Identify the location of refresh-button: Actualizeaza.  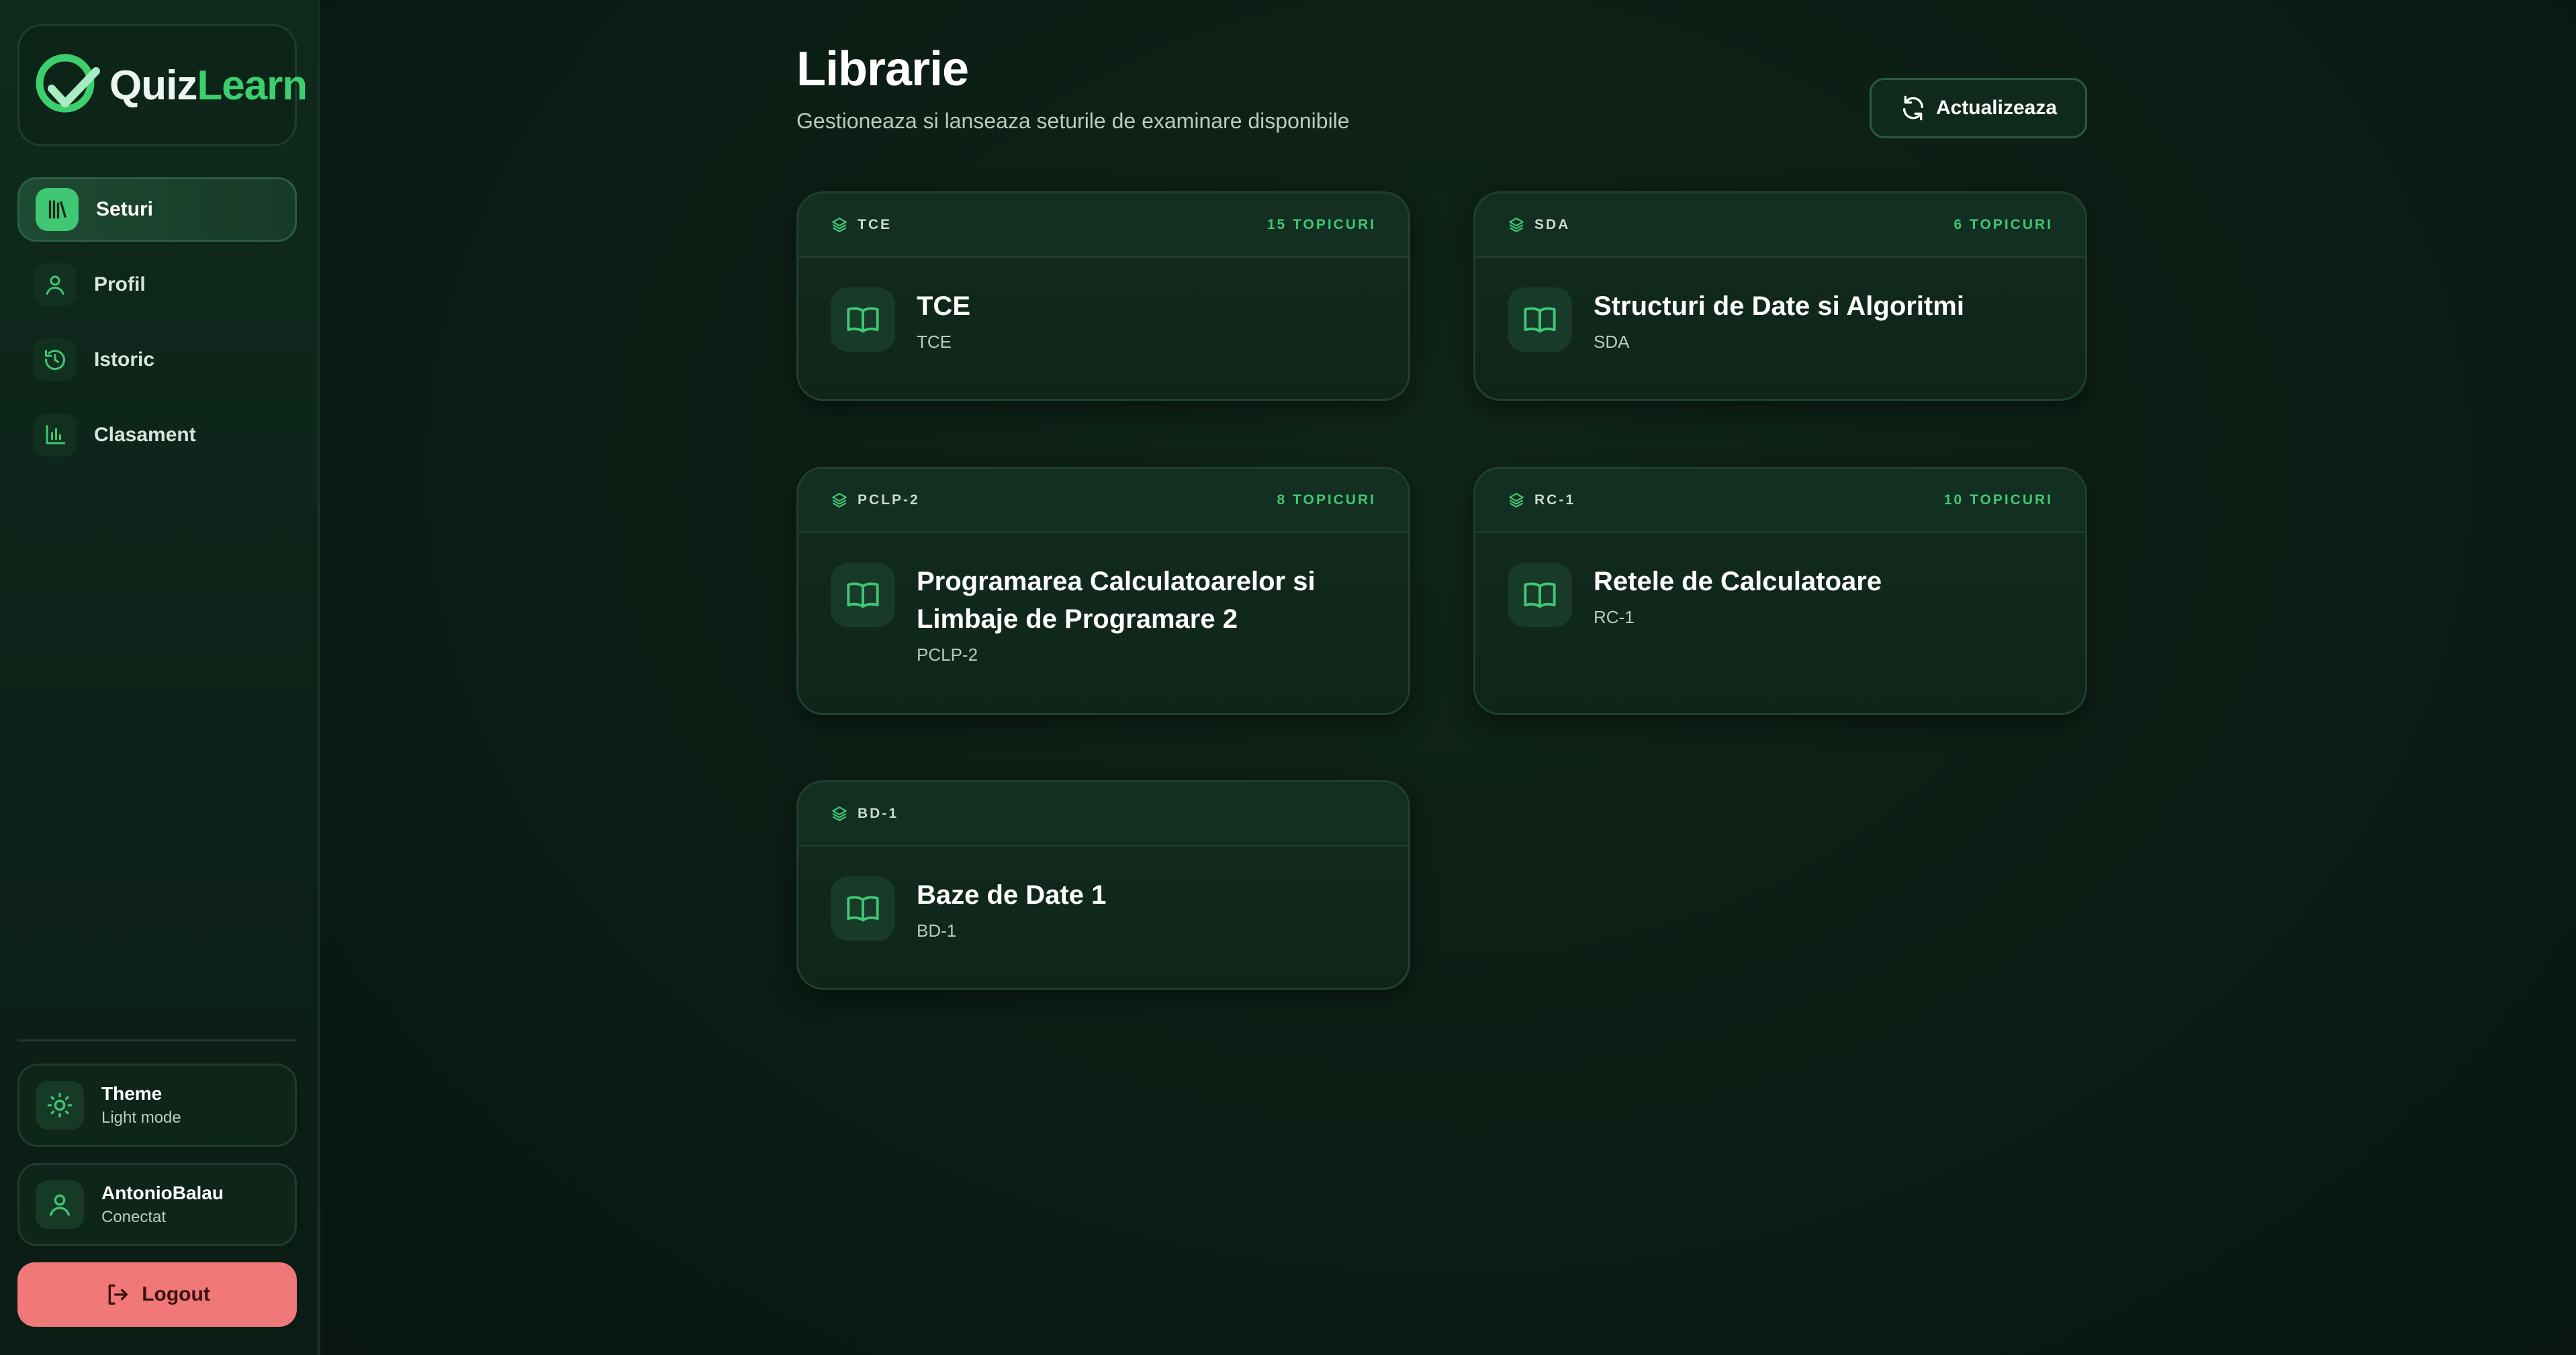
(1978, 108).